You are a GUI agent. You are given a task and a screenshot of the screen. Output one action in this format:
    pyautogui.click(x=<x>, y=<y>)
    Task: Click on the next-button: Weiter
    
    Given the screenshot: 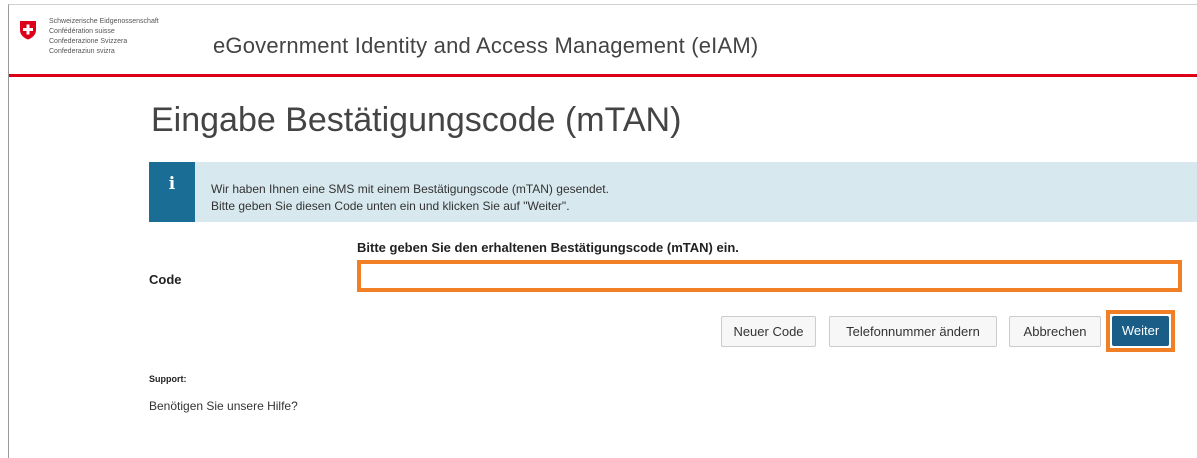 What is the action you would take?
    pyautogui.click(x=1140, y=331)
    